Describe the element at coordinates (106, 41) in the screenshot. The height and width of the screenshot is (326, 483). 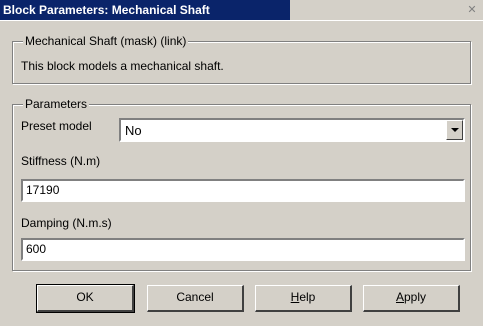
I see `description-group-legend: Mechanical Shaft (mask) (link)` at that location.